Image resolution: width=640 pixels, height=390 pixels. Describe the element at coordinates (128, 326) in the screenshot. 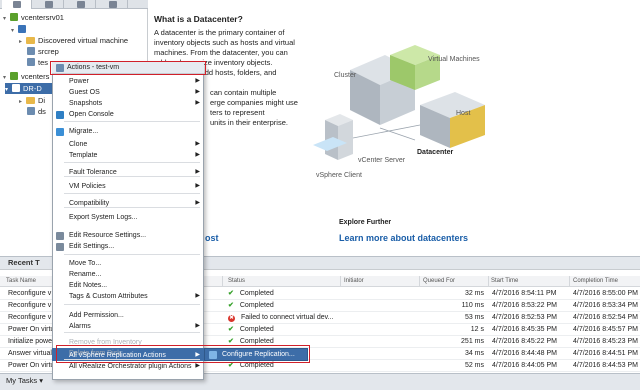

I see `menu-item-alarms: Alarms ▶` at that location.